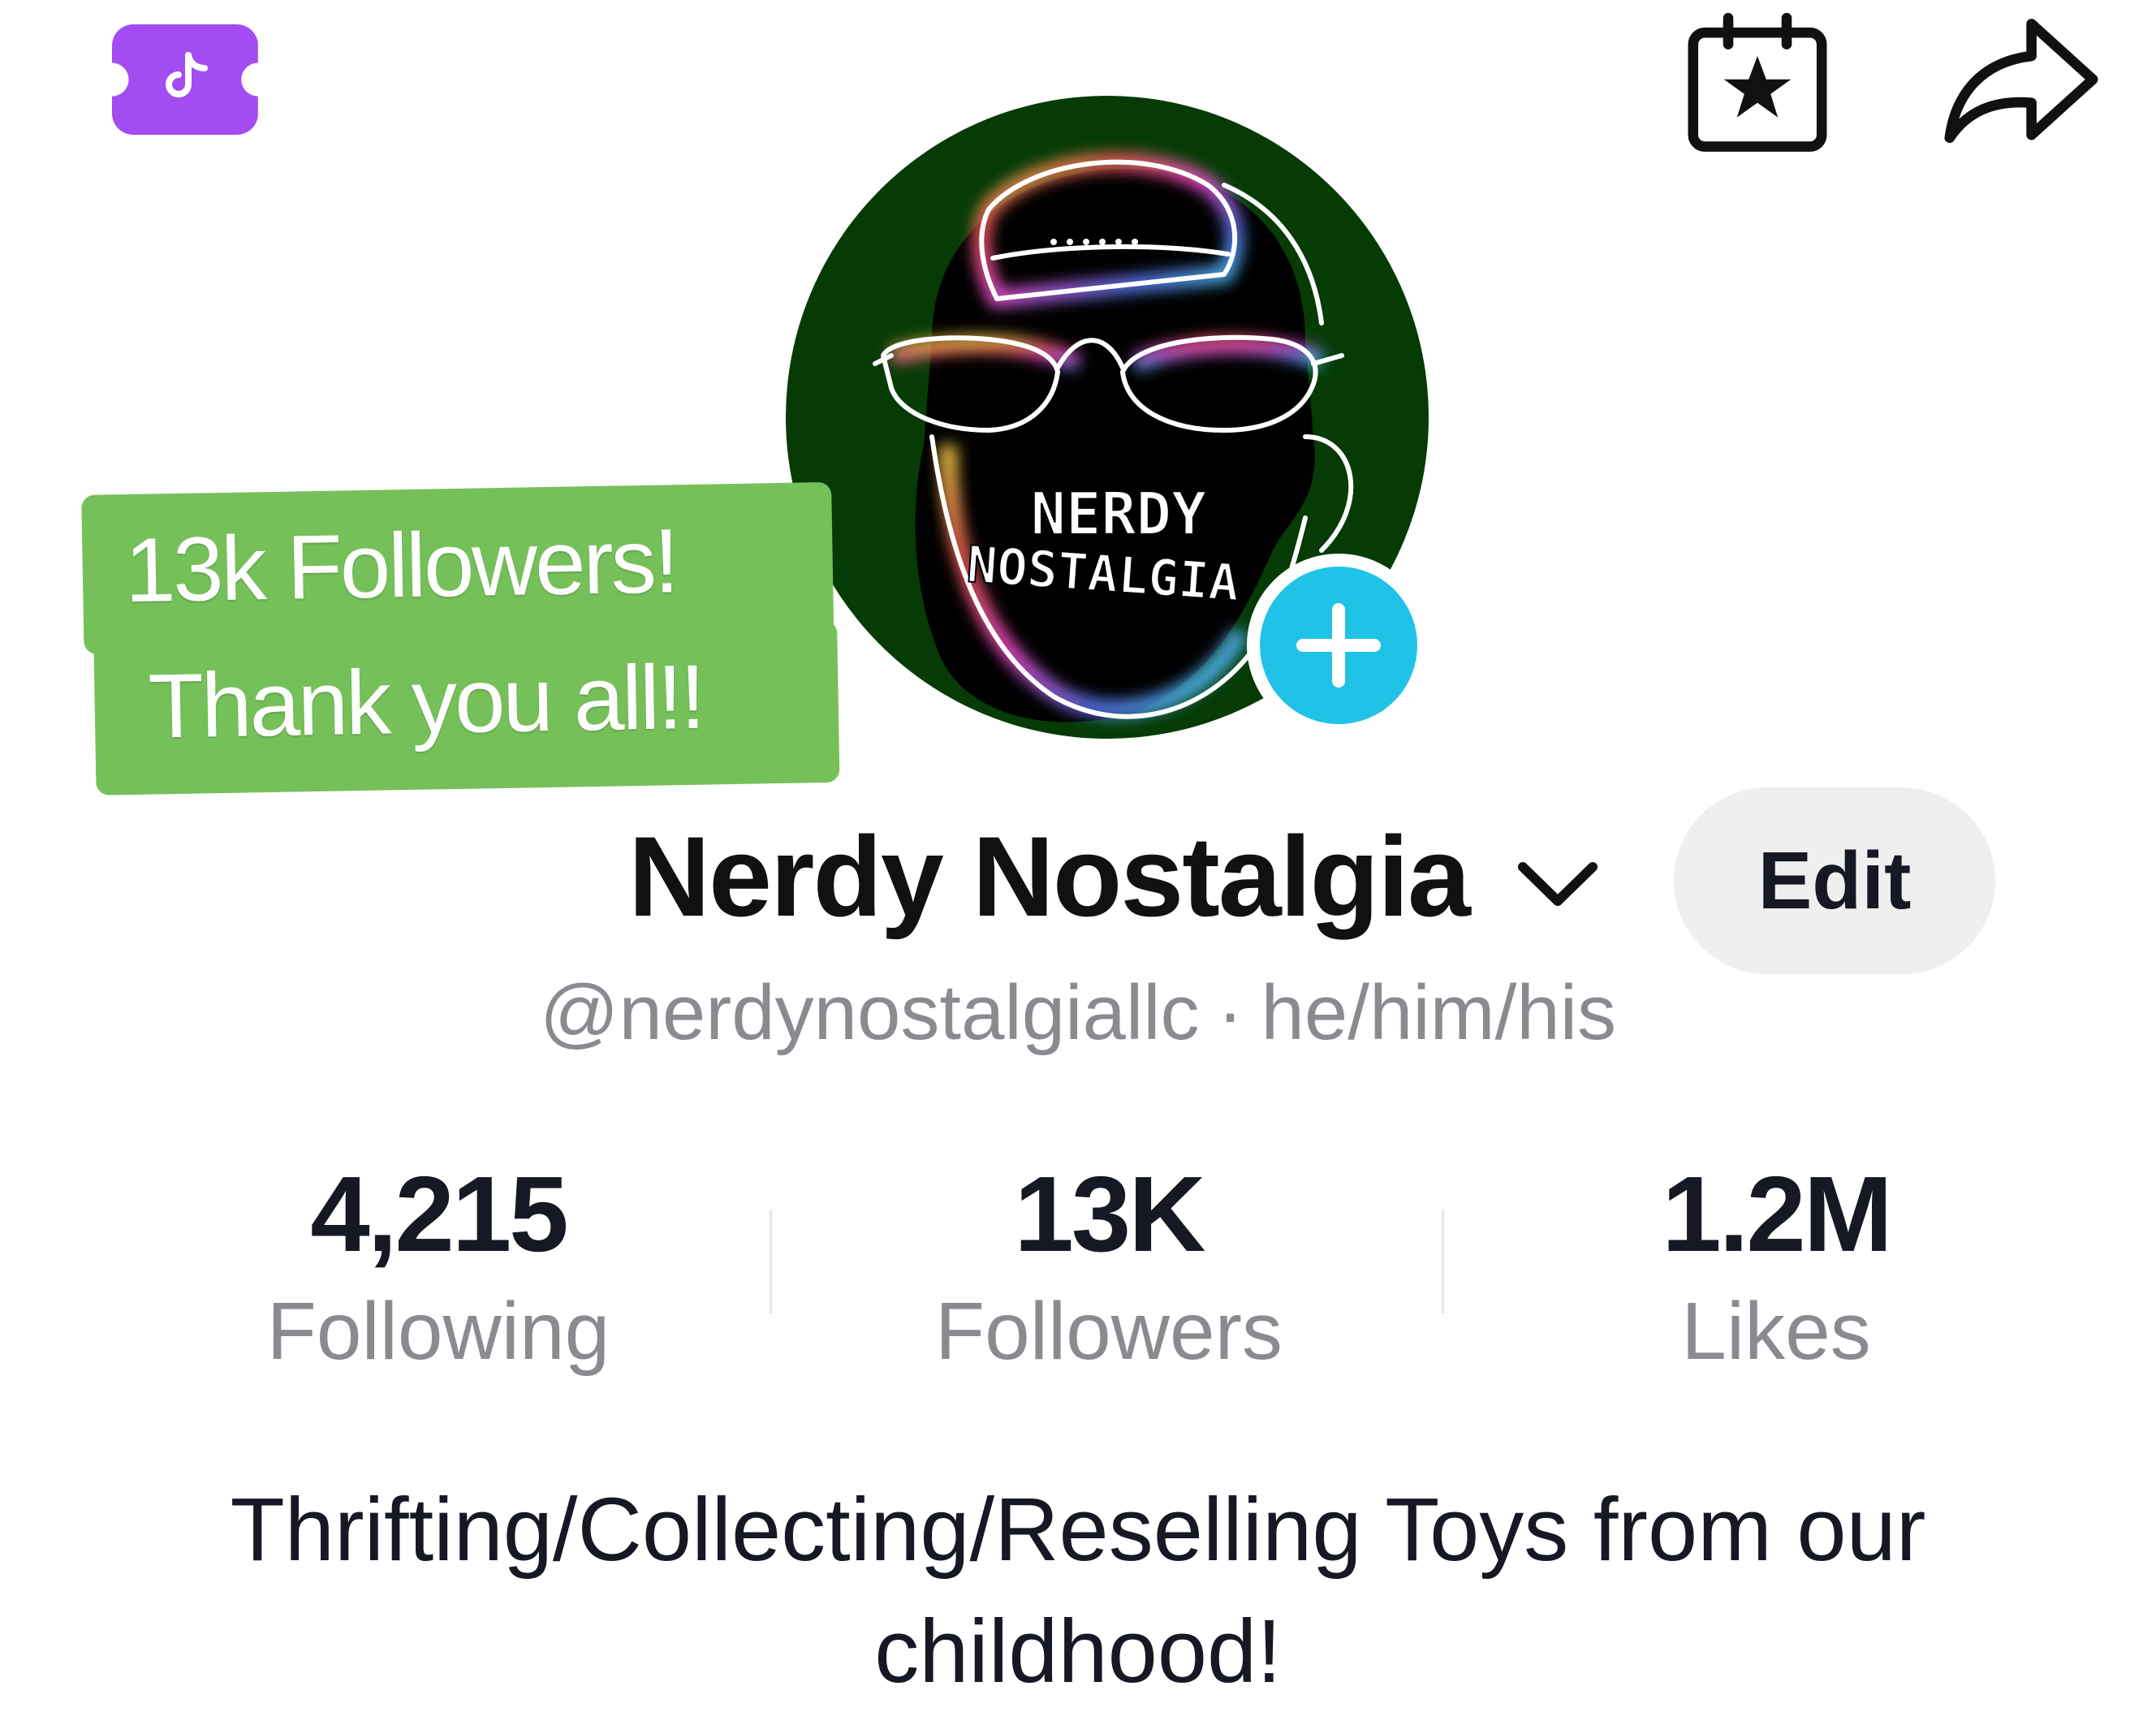 The image size is (2156, 1712). What do you see at coordinates (1439, 1012) in the screenshot?
I see `pronouns: he/him/his` at bounding box center [1439, 1012].